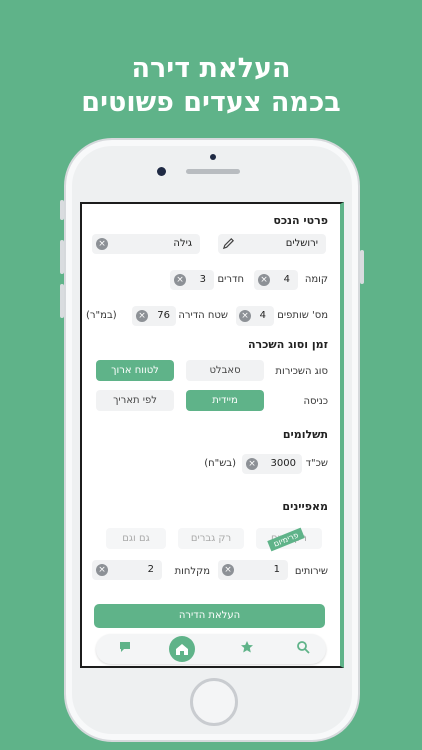  What do you see at coordinates (211, 102) in the screenshot?
I see `headline-line-2: בכמה צעדים פשוטים` at bounding box center [211, 102].